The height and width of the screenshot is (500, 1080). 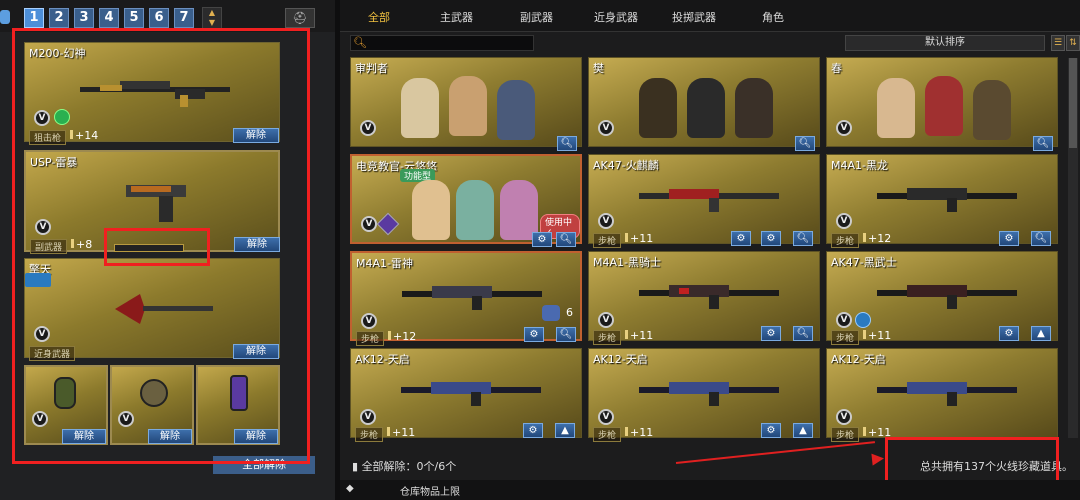 I want to click on loadout-tab-4: 4, so click(x=109, y=18).